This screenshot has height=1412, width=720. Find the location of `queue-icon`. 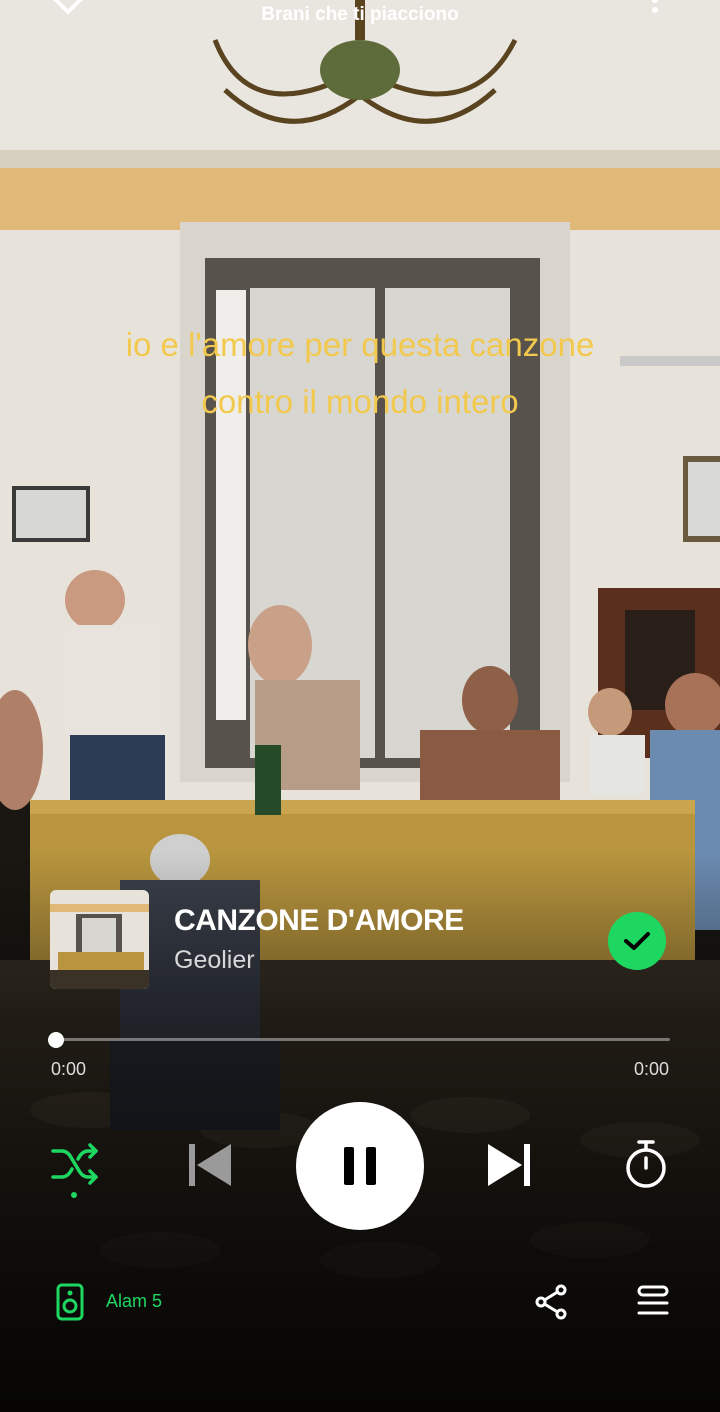

queue-icon is located at coordinates (653, 1300).